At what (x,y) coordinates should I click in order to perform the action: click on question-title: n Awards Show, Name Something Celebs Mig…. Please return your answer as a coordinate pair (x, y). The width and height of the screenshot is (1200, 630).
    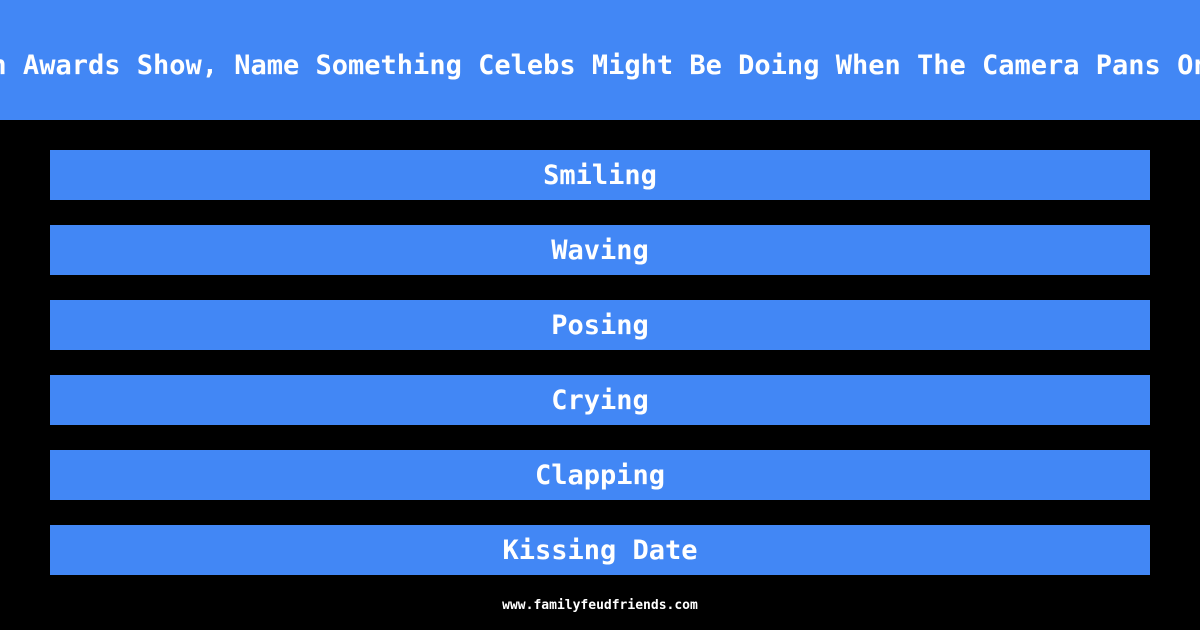
    Looking at the image, I should click on (600, 65).